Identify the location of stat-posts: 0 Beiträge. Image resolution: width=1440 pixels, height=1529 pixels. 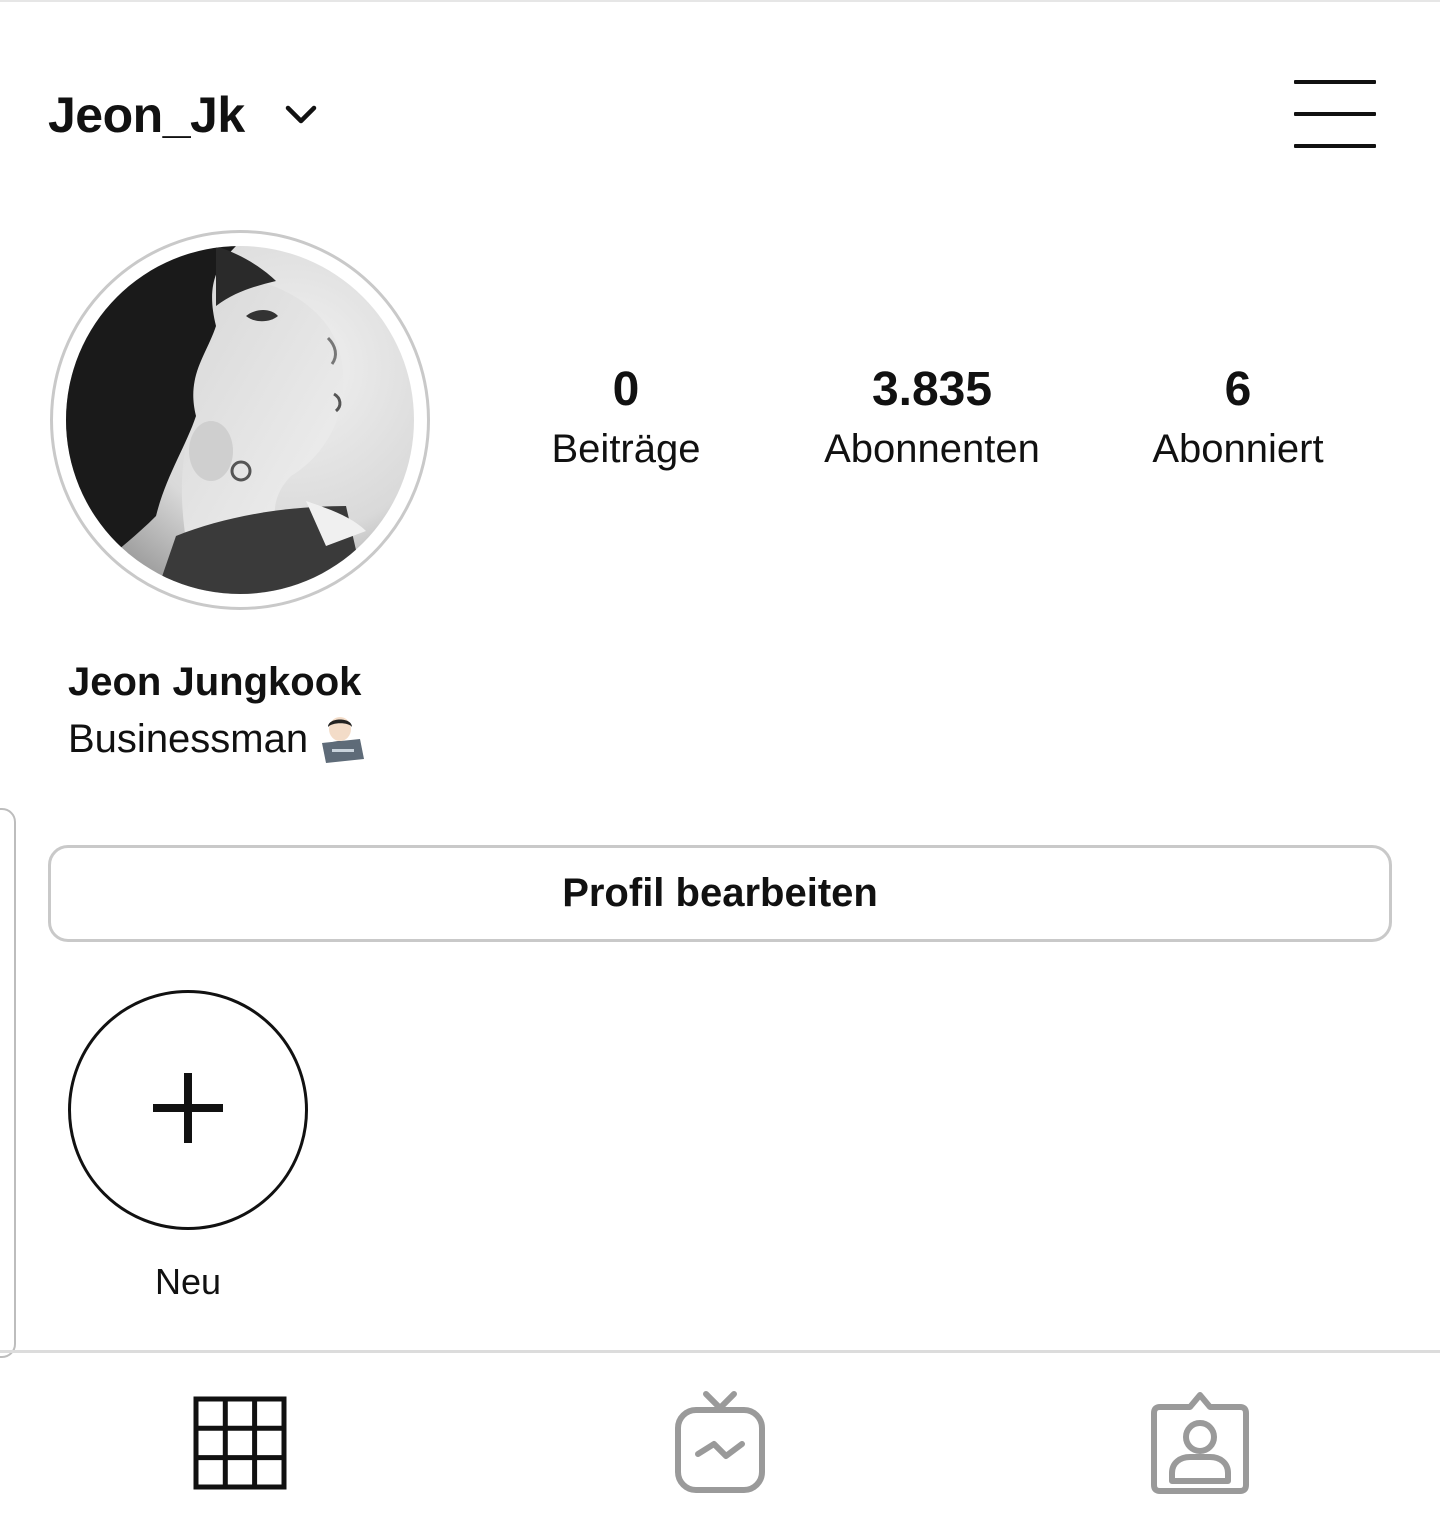
(626, 418).